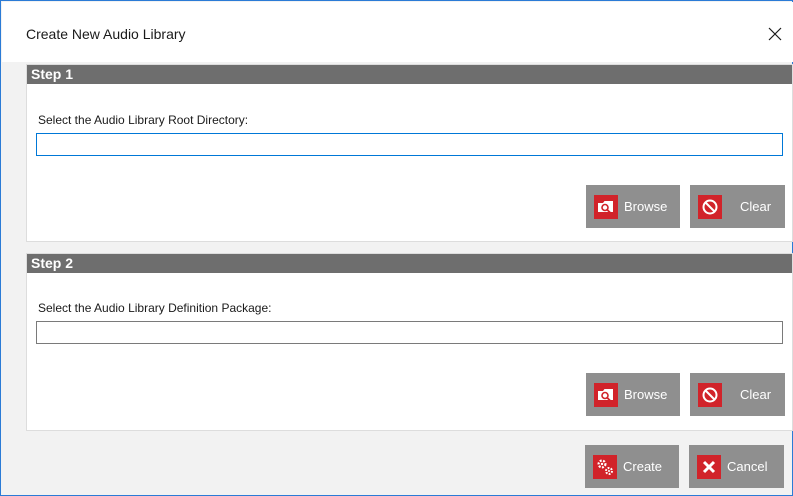 The image size is (793, 496). I want to click on step1-browse-label: Browse, so click(646, 206).